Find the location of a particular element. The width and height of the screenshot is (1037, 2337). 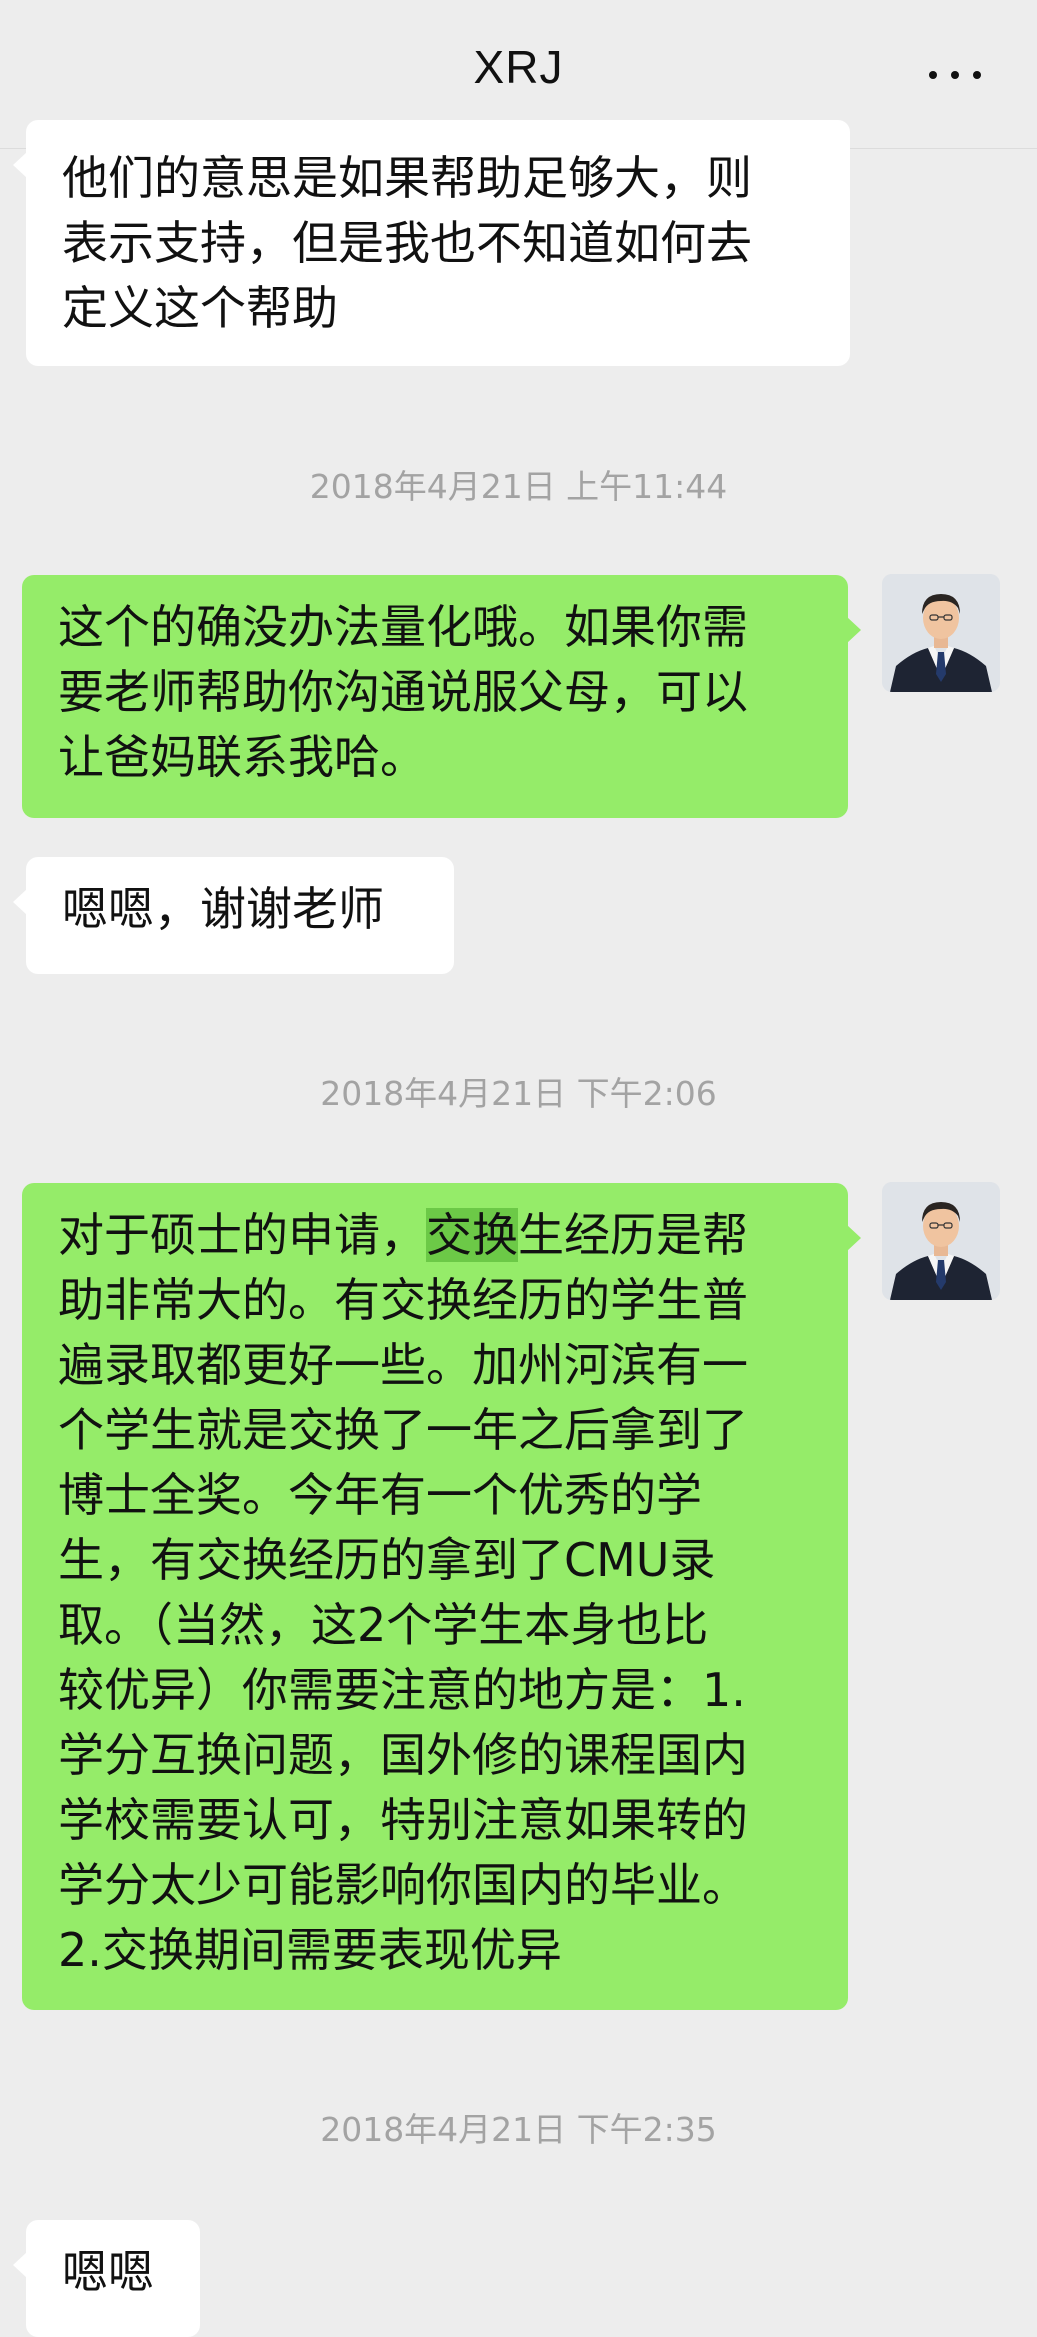

timestamp: 2018年4月21日 下午2:35 is located at coordinates (518, 2129).